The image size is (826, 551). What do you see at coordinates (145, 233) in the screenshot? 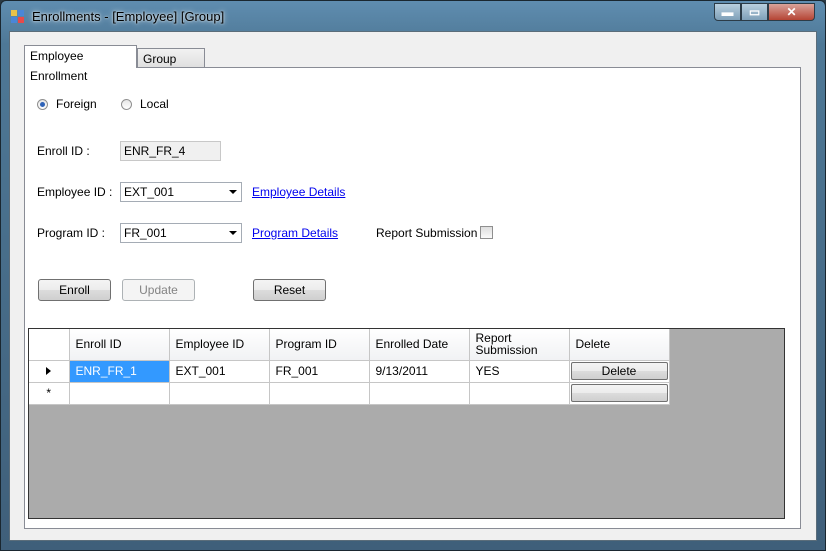
I see `program-id-value: FR_001` at bounding box center [145, 233].